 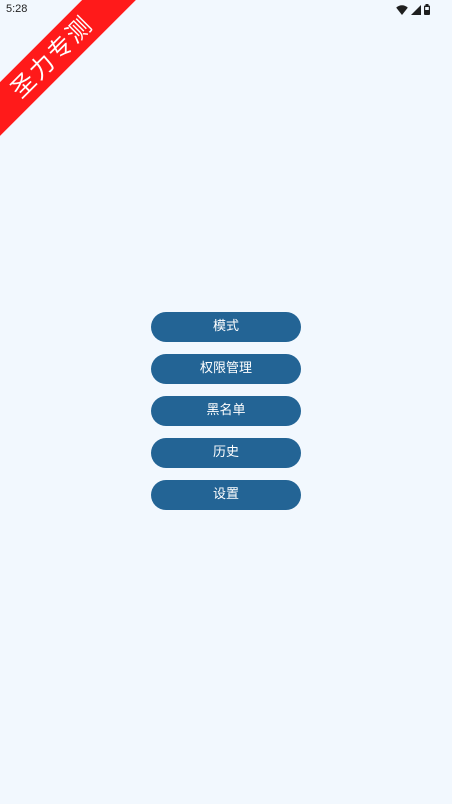 What do you see at coordinates (402, 9) in the screenshot?
I see `wifi-icon` at bounding box center [402, 9].